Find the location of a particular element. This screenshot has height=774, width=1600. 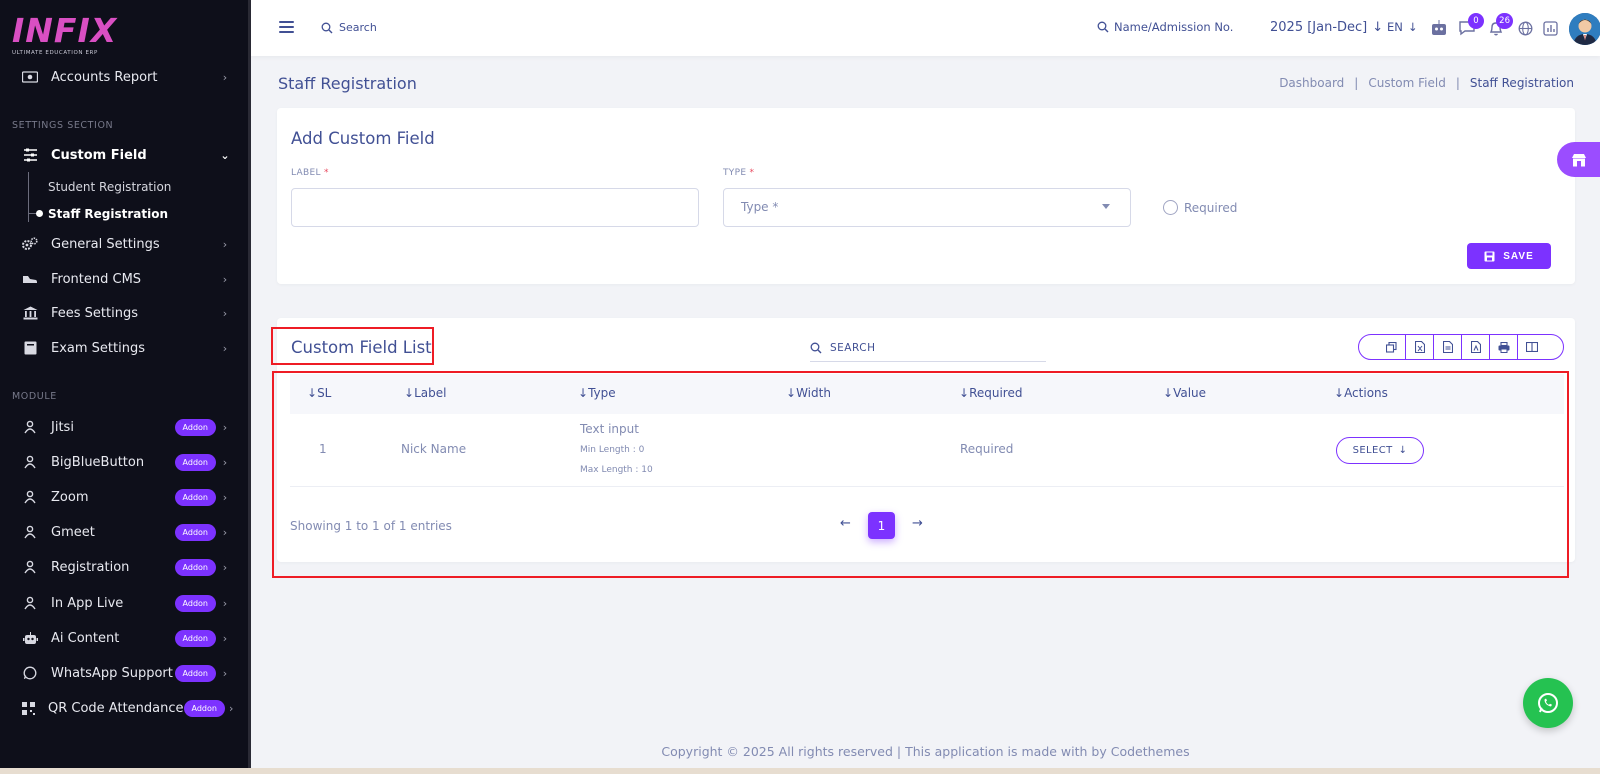

tree-line is located at coordinates (28, 197).